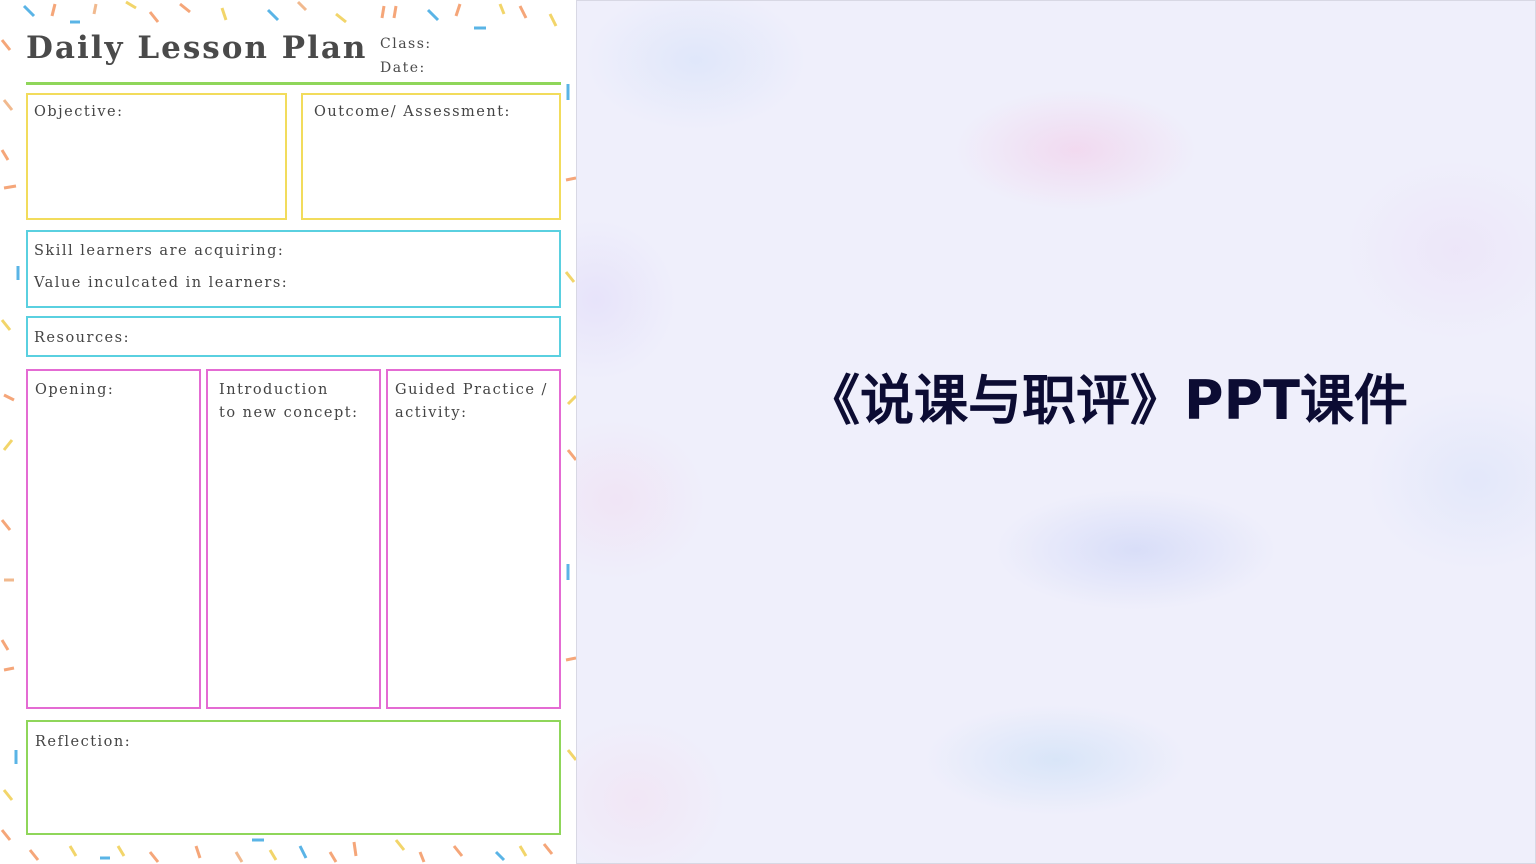  What do you see at coordinates (159, 251) in the screenshot?
I see `skill-label: Skill learners are acquiring:` at bounding box center [159, 251].